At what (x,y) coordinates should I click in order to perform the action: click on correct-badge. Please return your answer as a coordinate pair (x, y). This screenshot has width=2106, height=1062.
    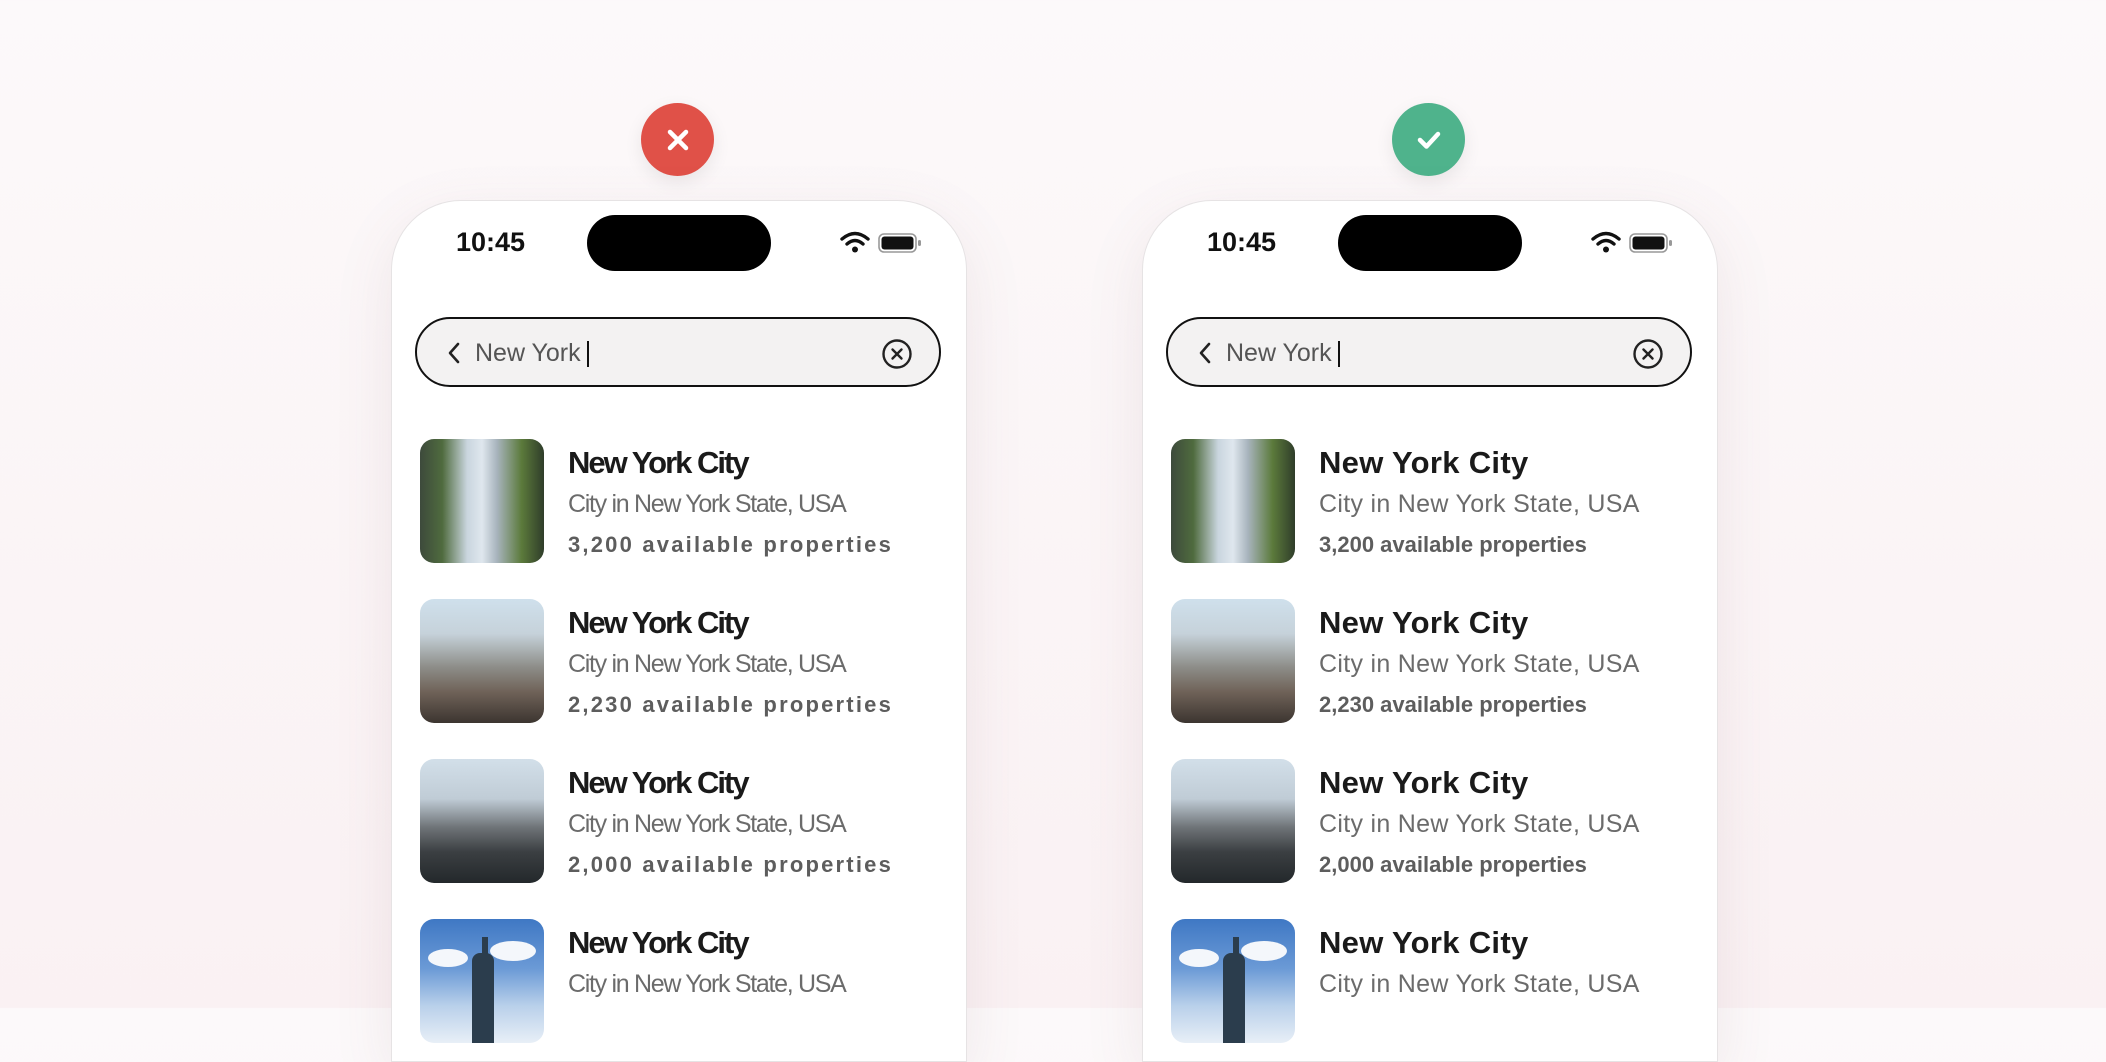
    Looking at the image, I should click on (1428, 139).